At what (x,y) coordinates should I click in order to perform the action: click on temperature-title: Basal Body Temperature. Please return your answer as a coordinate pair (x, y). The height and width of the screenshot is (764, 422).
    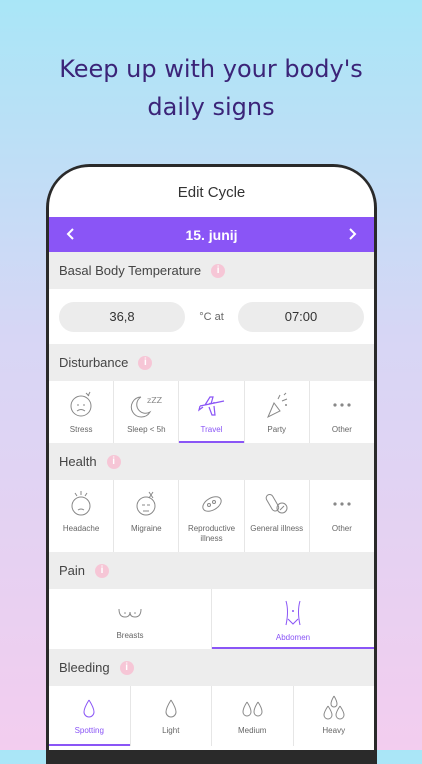
    Looking at the image, I should click on (130, 270).